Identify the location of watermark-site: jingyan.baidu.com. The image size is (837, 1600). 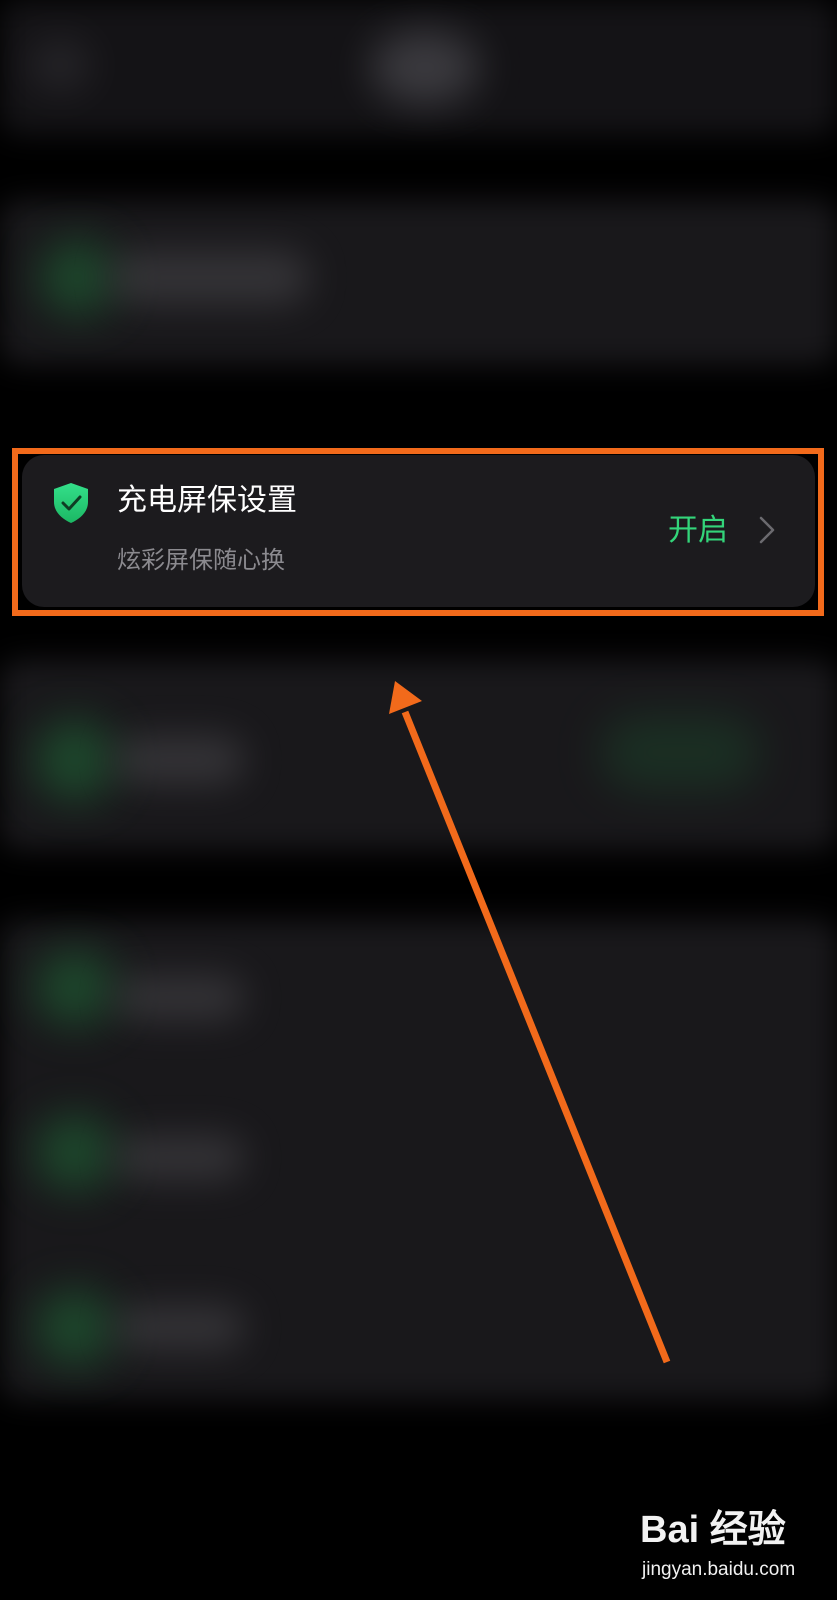
(719, 1569).